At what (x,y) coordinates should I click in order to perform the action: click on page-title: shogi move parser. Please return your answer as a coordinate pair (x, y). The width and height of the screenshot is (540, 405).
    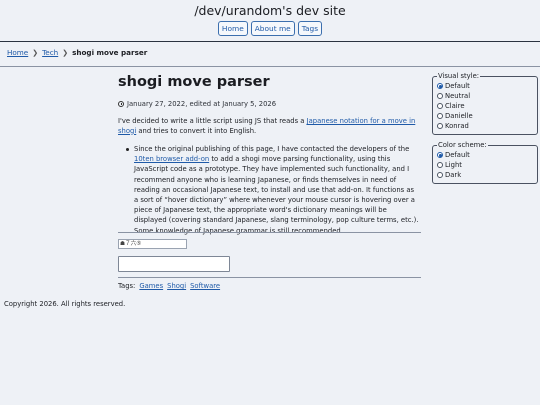
    Looking at the image, I should click on (194, 82).